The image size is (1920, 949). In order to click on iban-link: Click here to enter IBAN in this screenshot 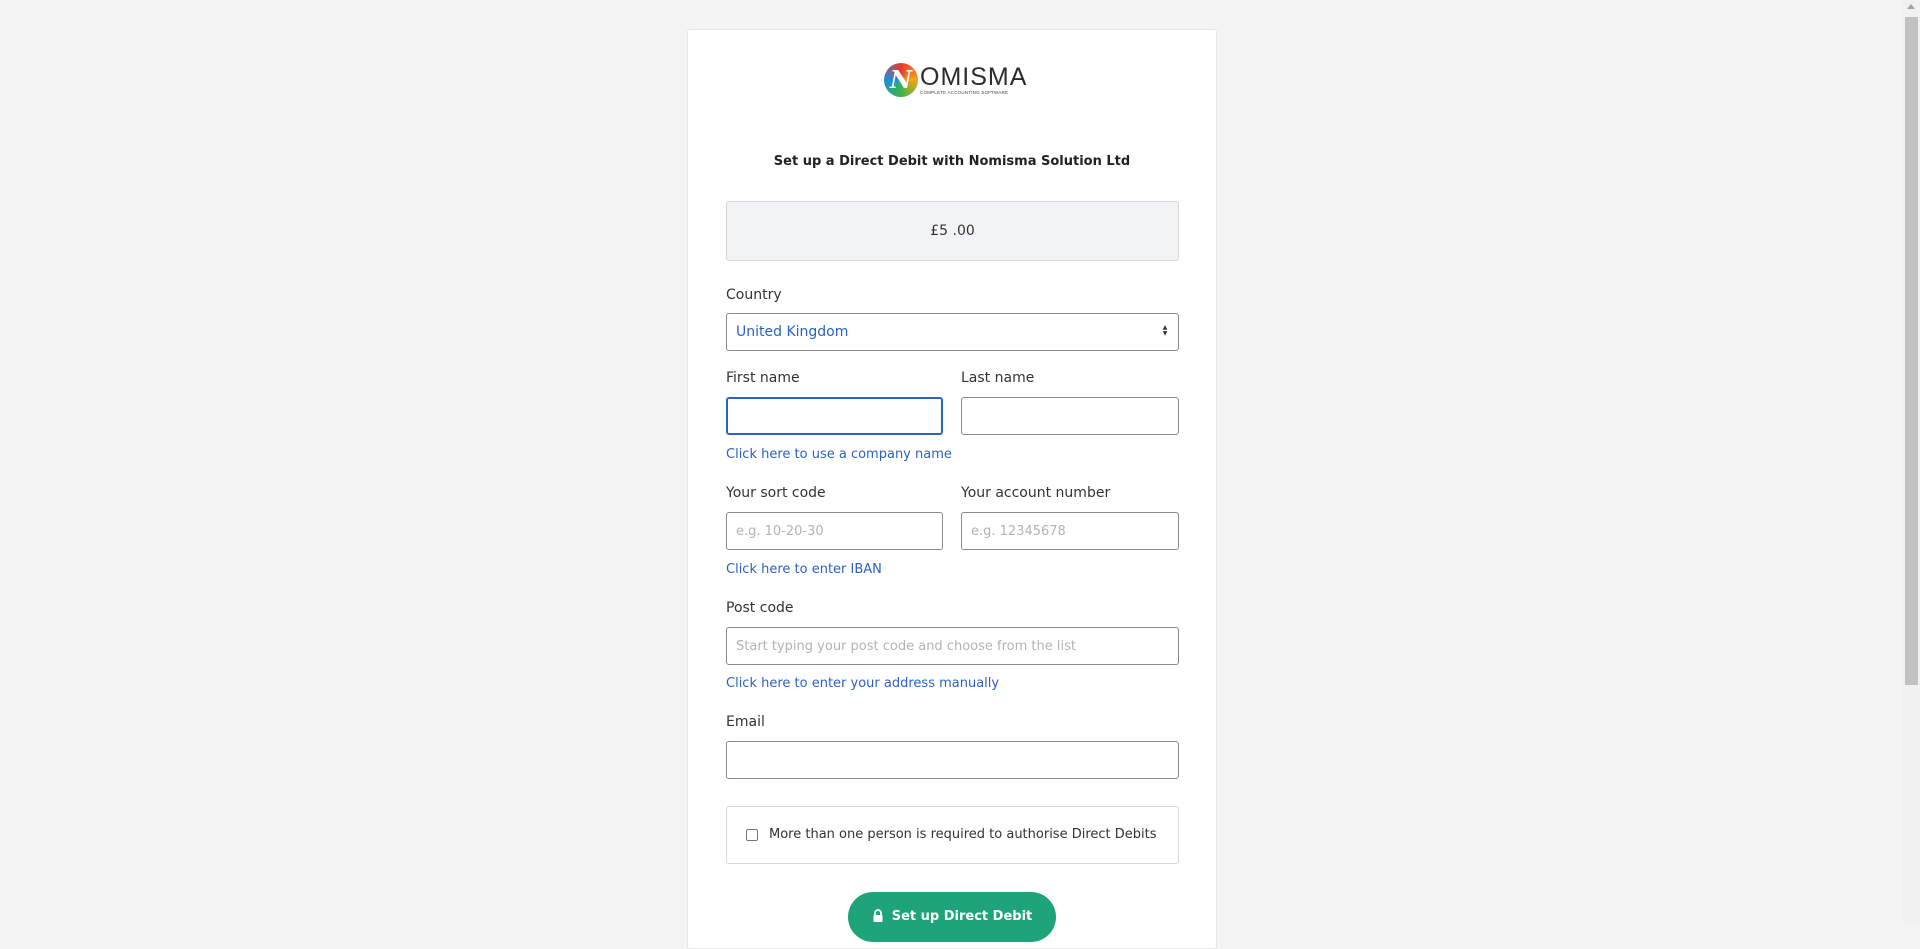, I will do `click(804, 569)`.